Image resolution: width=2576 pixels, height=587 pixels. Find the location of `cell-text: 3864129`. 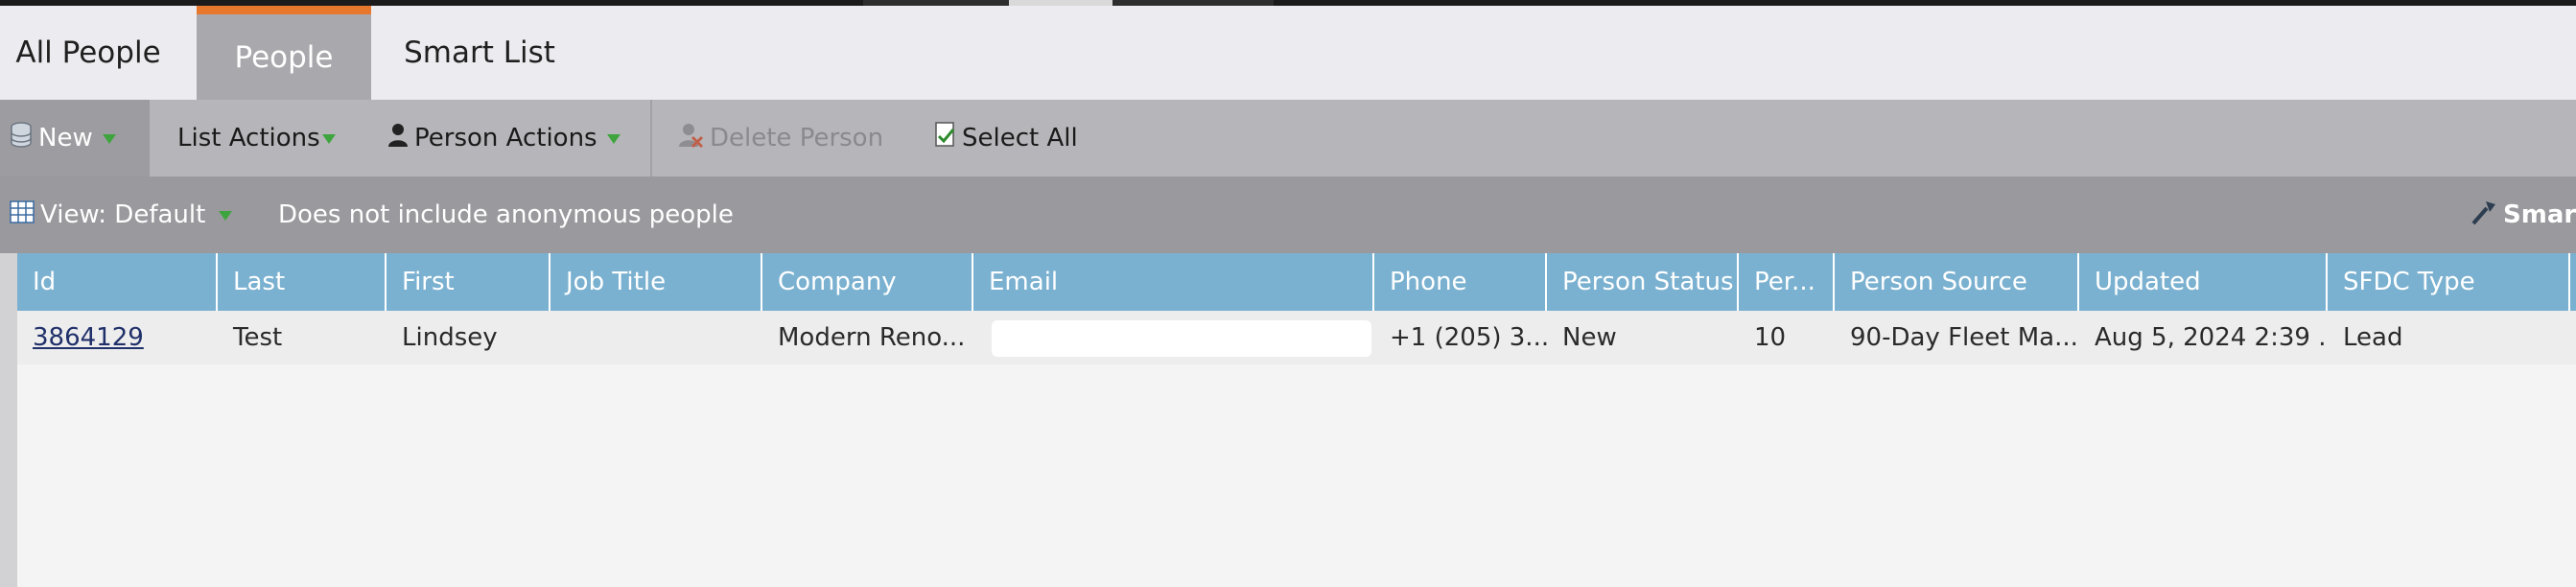

cell-text: 3864129 is located at coordinates (88, 337).